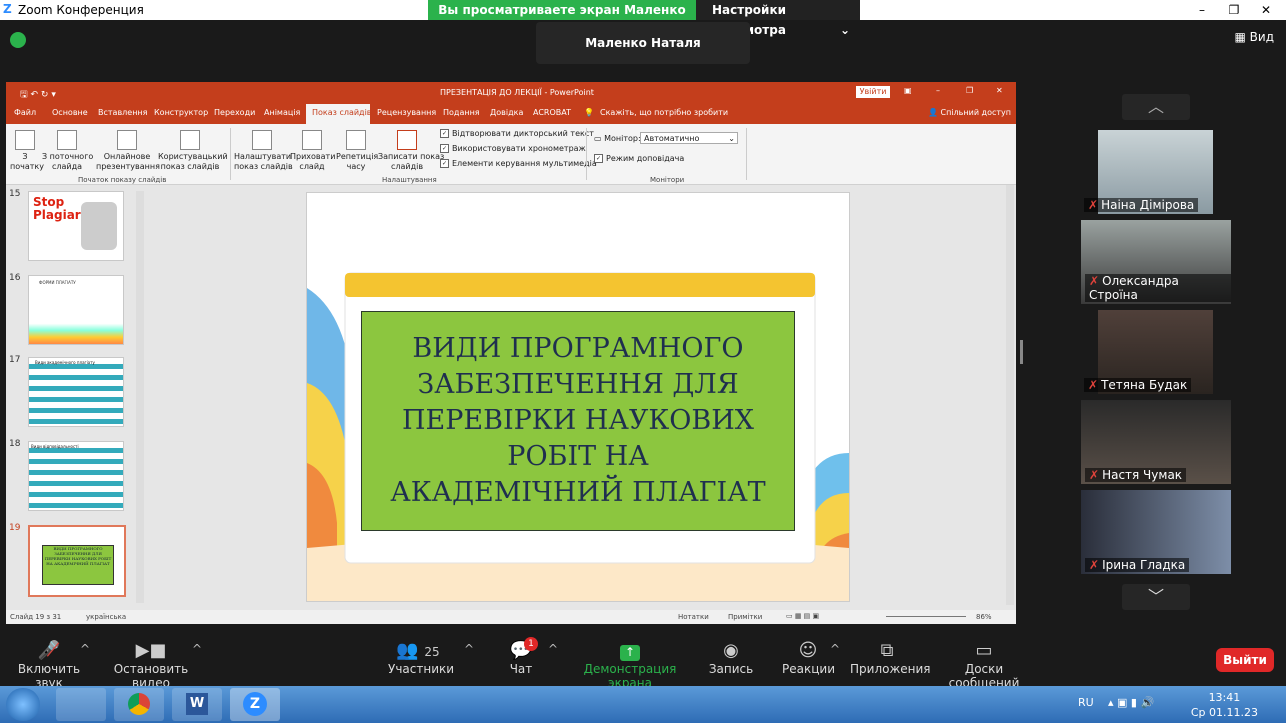 The width and height of the screenshot is (1286, 723). What do you see at coordinates (421, 658) in the screenshot?
I see `participants-button: 👥 25 Участники` at bounding box center [421, 658].